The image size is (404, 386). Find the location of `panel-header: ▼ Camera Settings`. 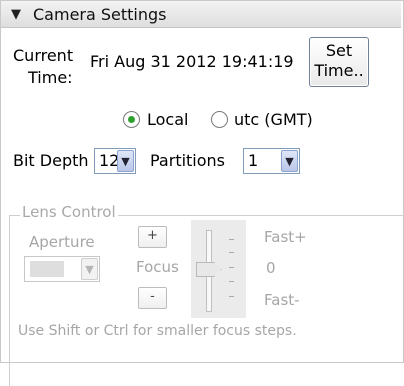

panel-header: ▼ Camera Settings is located at coordinates (201, 14).